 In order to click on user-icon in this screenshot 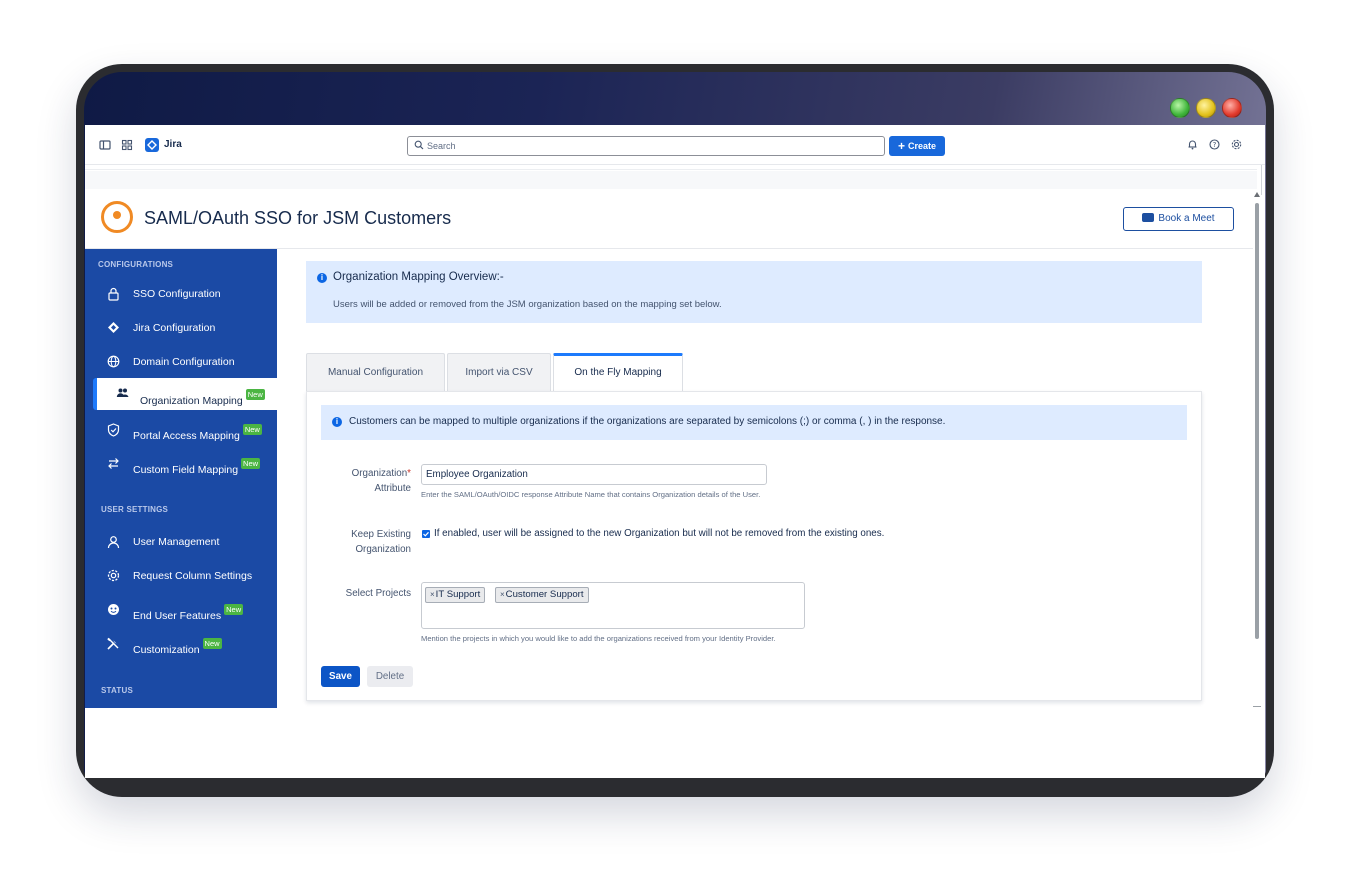, I will do `click(113, 542)`.